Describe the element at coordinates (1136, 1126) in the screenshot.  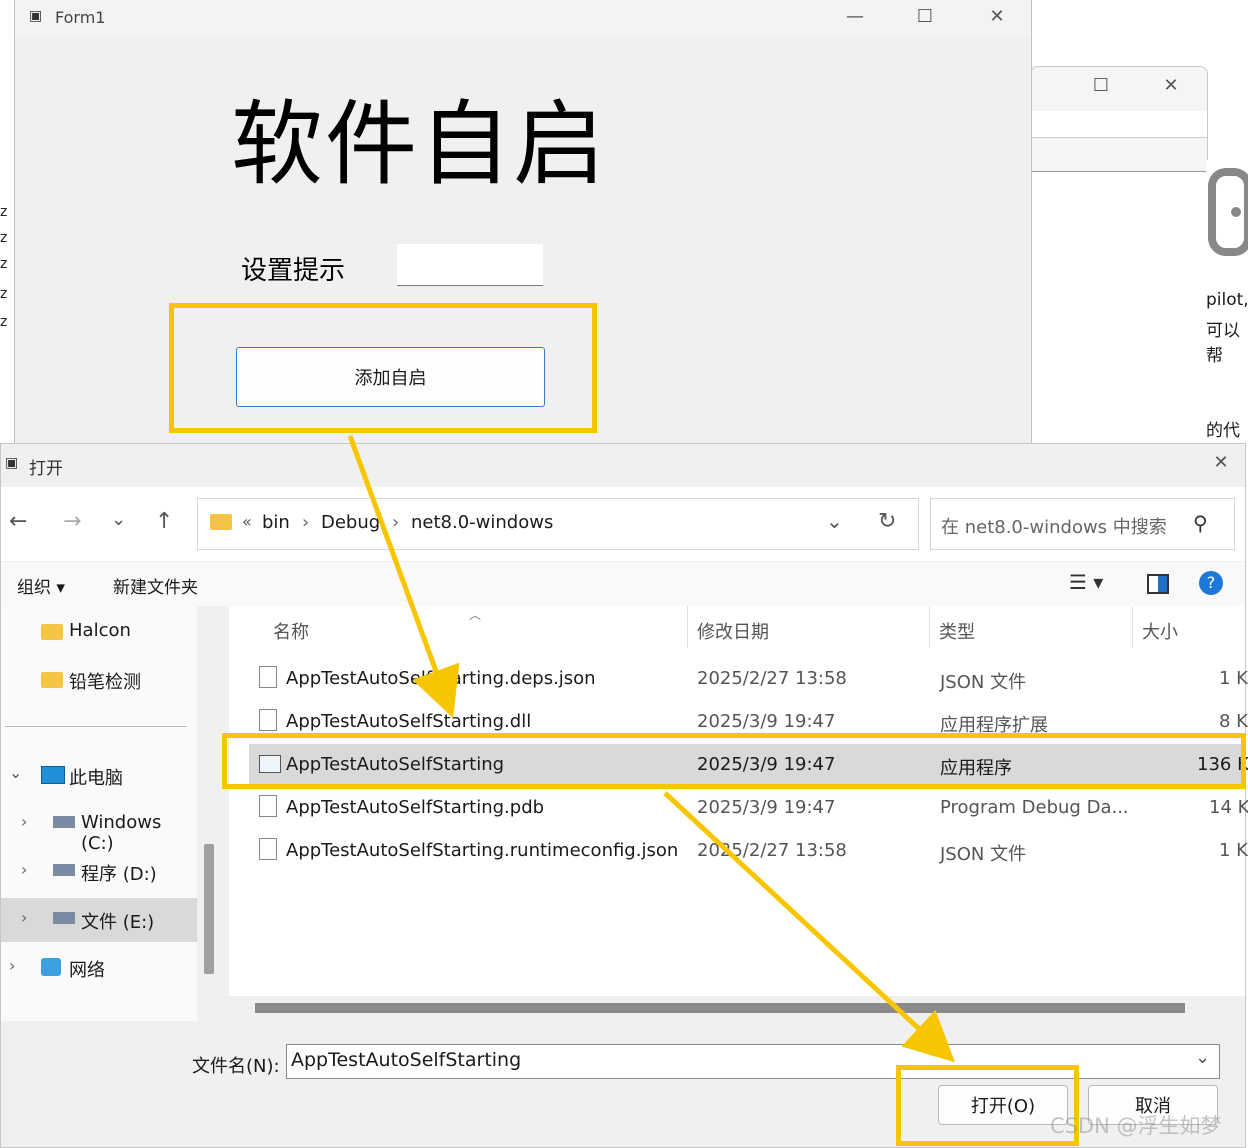
I see `watermark: CSDN @浮生如梦` at that location.